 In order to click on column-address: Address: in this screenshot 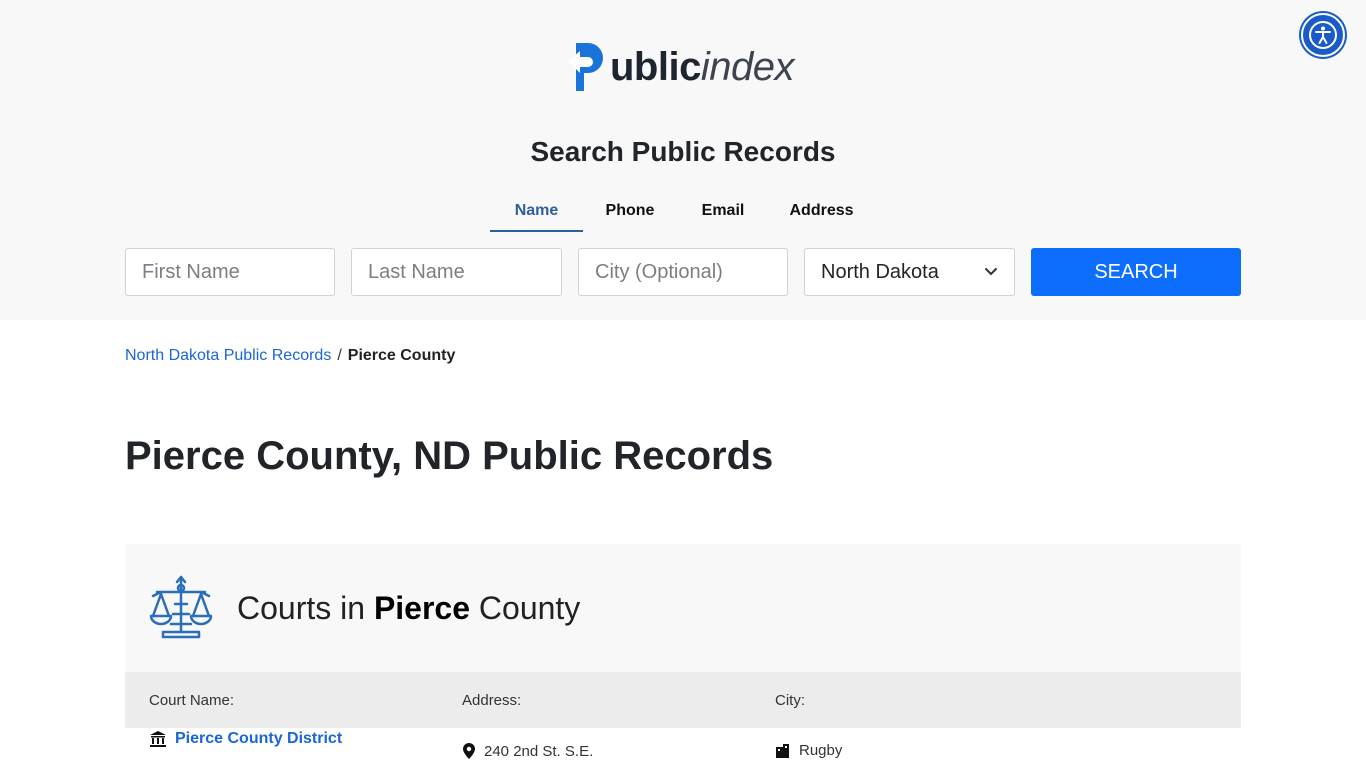, I will do `click(492, 700)`.